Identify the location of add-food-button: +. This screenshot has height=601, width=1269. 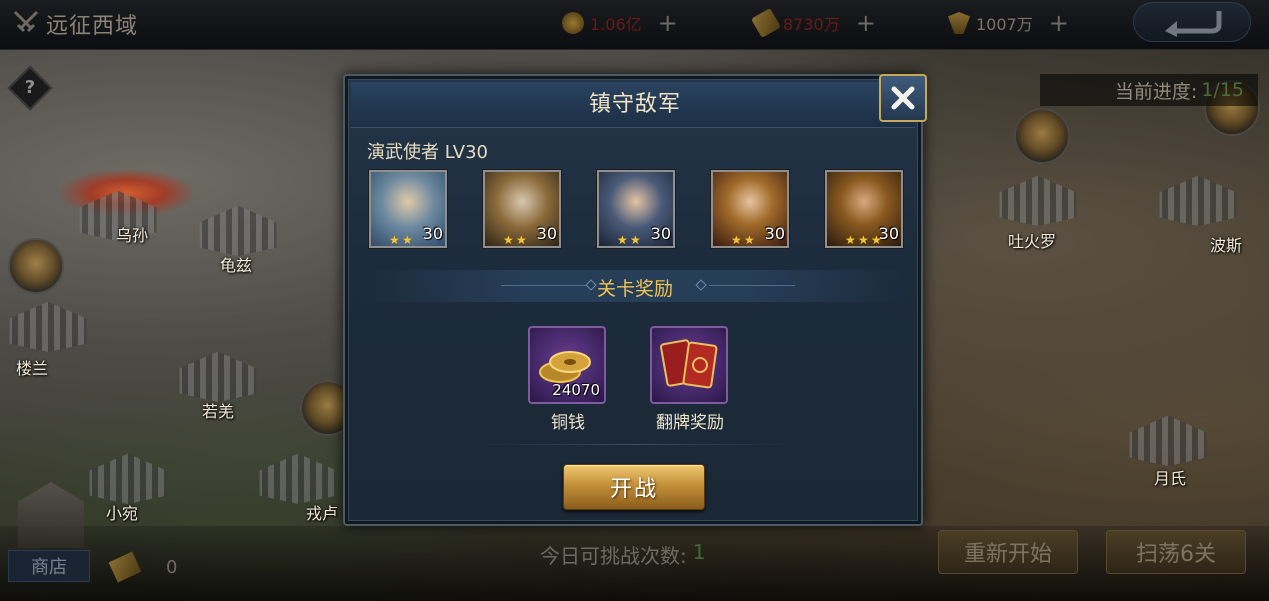
(866, 23).